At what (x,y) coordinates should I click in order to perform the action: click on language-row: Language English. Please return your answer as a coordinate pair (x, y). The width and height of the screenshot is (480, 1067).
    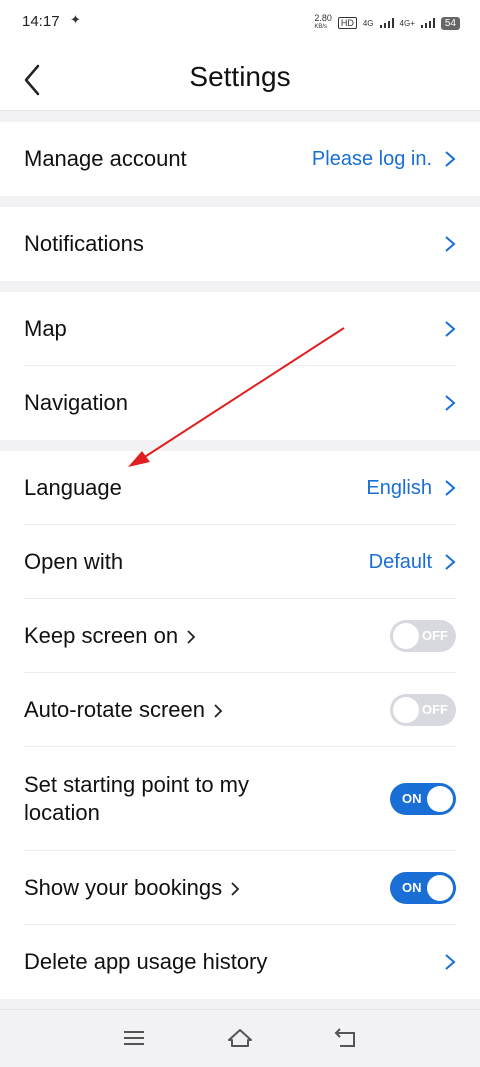
    Looking at the image, I should click on (240, 488).